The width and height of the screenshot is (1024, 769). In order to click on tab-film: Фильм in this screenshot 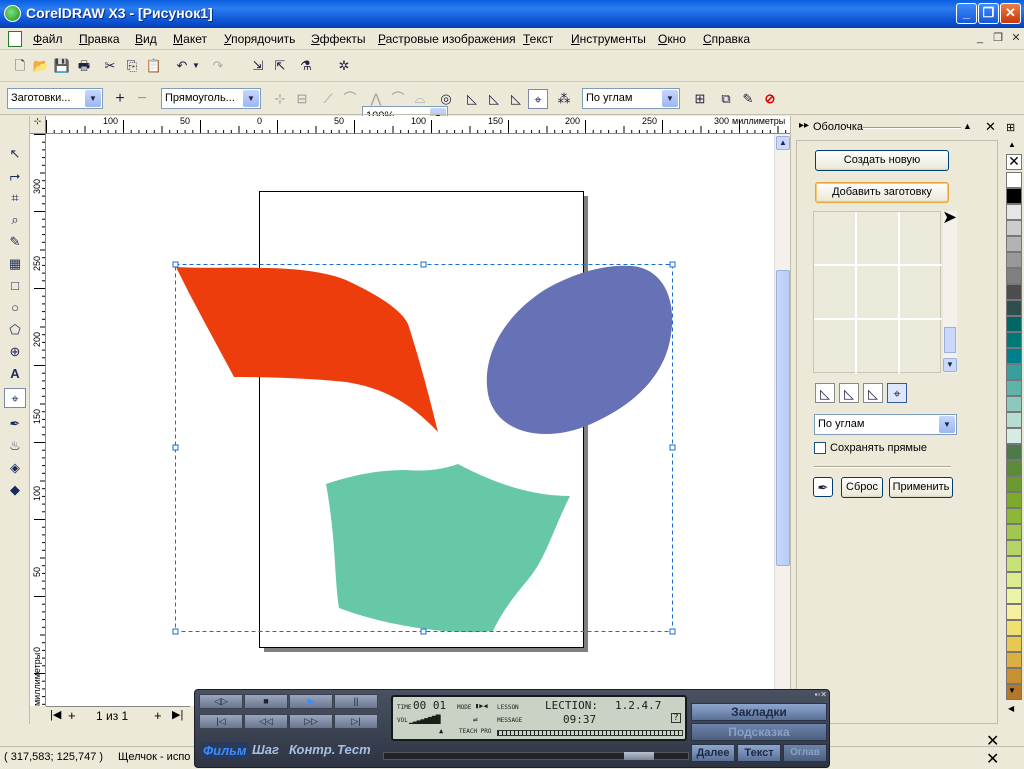, I will do `click(225, 750)`.